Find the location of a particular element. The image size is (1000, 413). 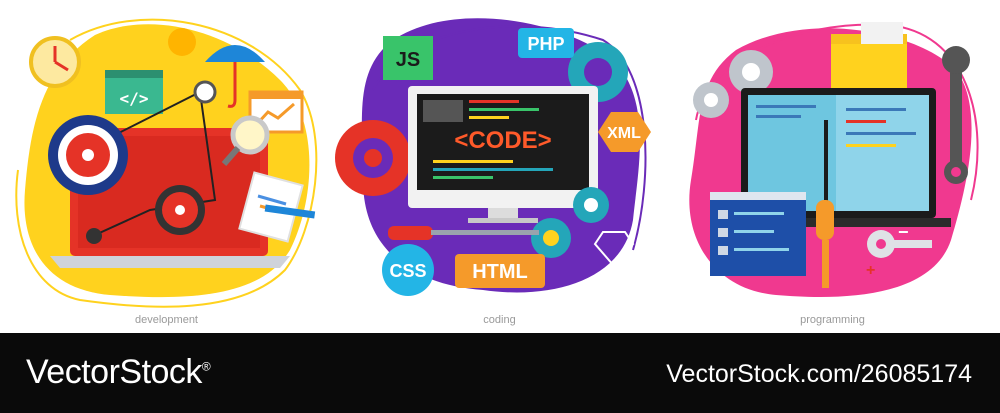

html-badge: HTML is located at coordinates (500, 271).